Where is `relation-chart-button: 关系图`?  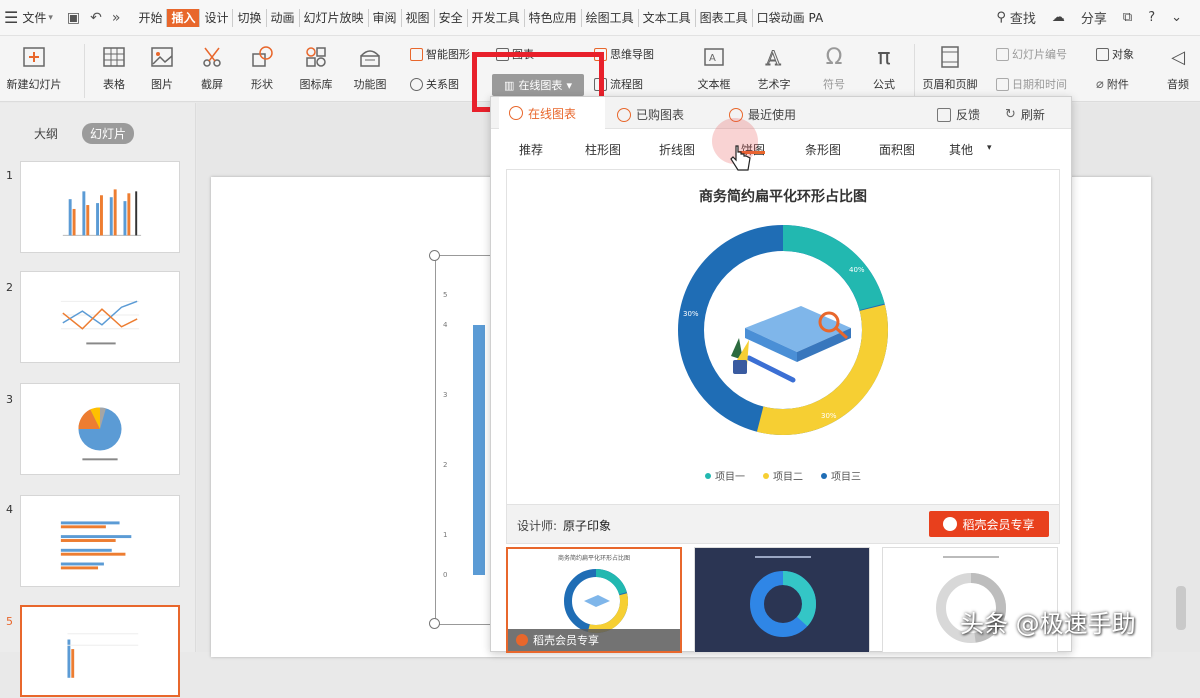 relation-chart-button: 关系图 is located at coordinates (434, 84).